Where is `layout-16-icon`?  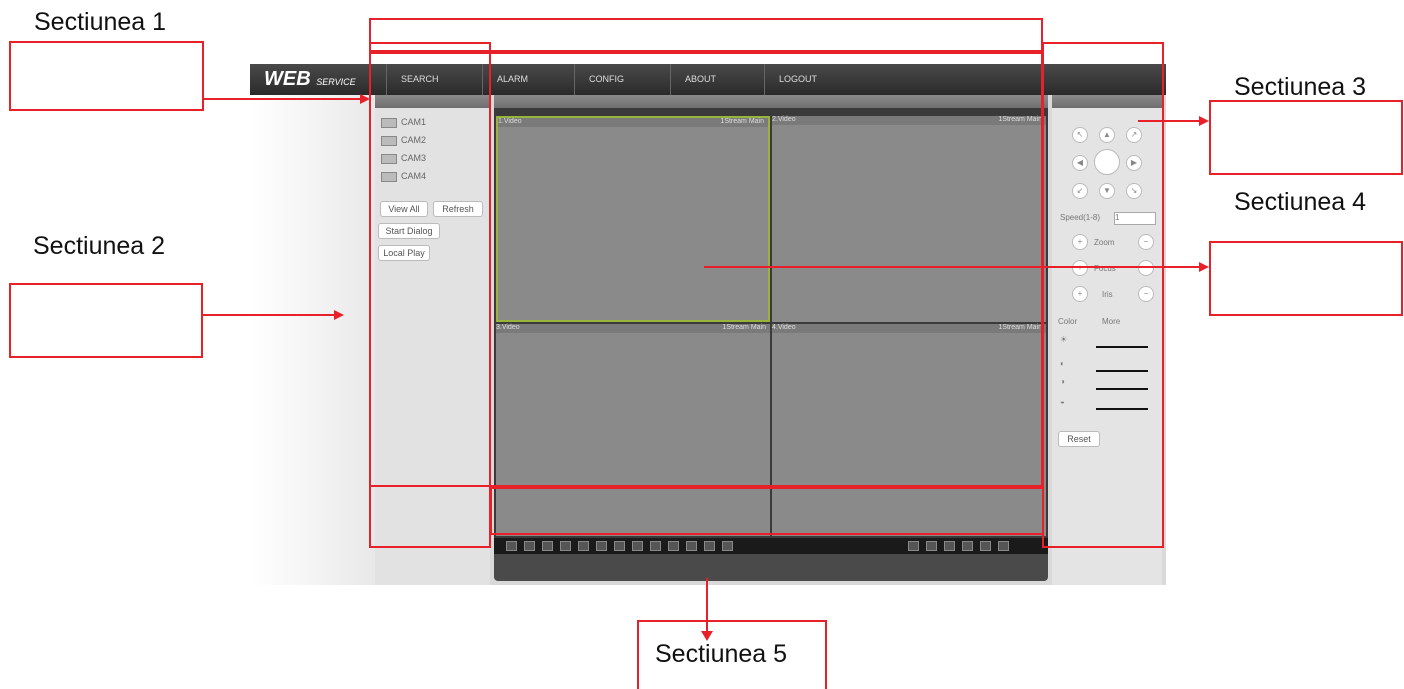
layout-16-icon is located at coordinates (637, 546).